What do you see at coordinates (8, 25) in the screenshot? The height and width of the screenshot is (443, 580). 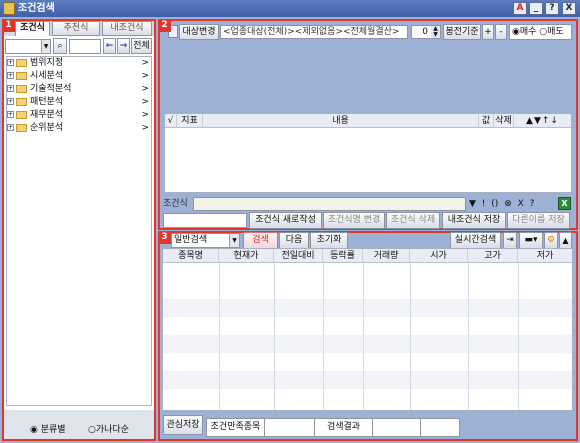 I see `panel-badge-1: 1` at bounding box center [8, 25].